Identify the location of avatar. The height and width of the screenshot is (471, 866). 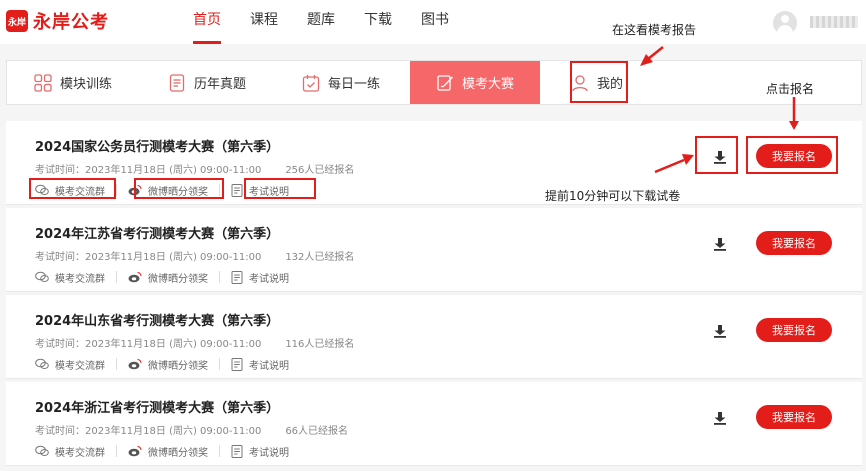
(785, 23).